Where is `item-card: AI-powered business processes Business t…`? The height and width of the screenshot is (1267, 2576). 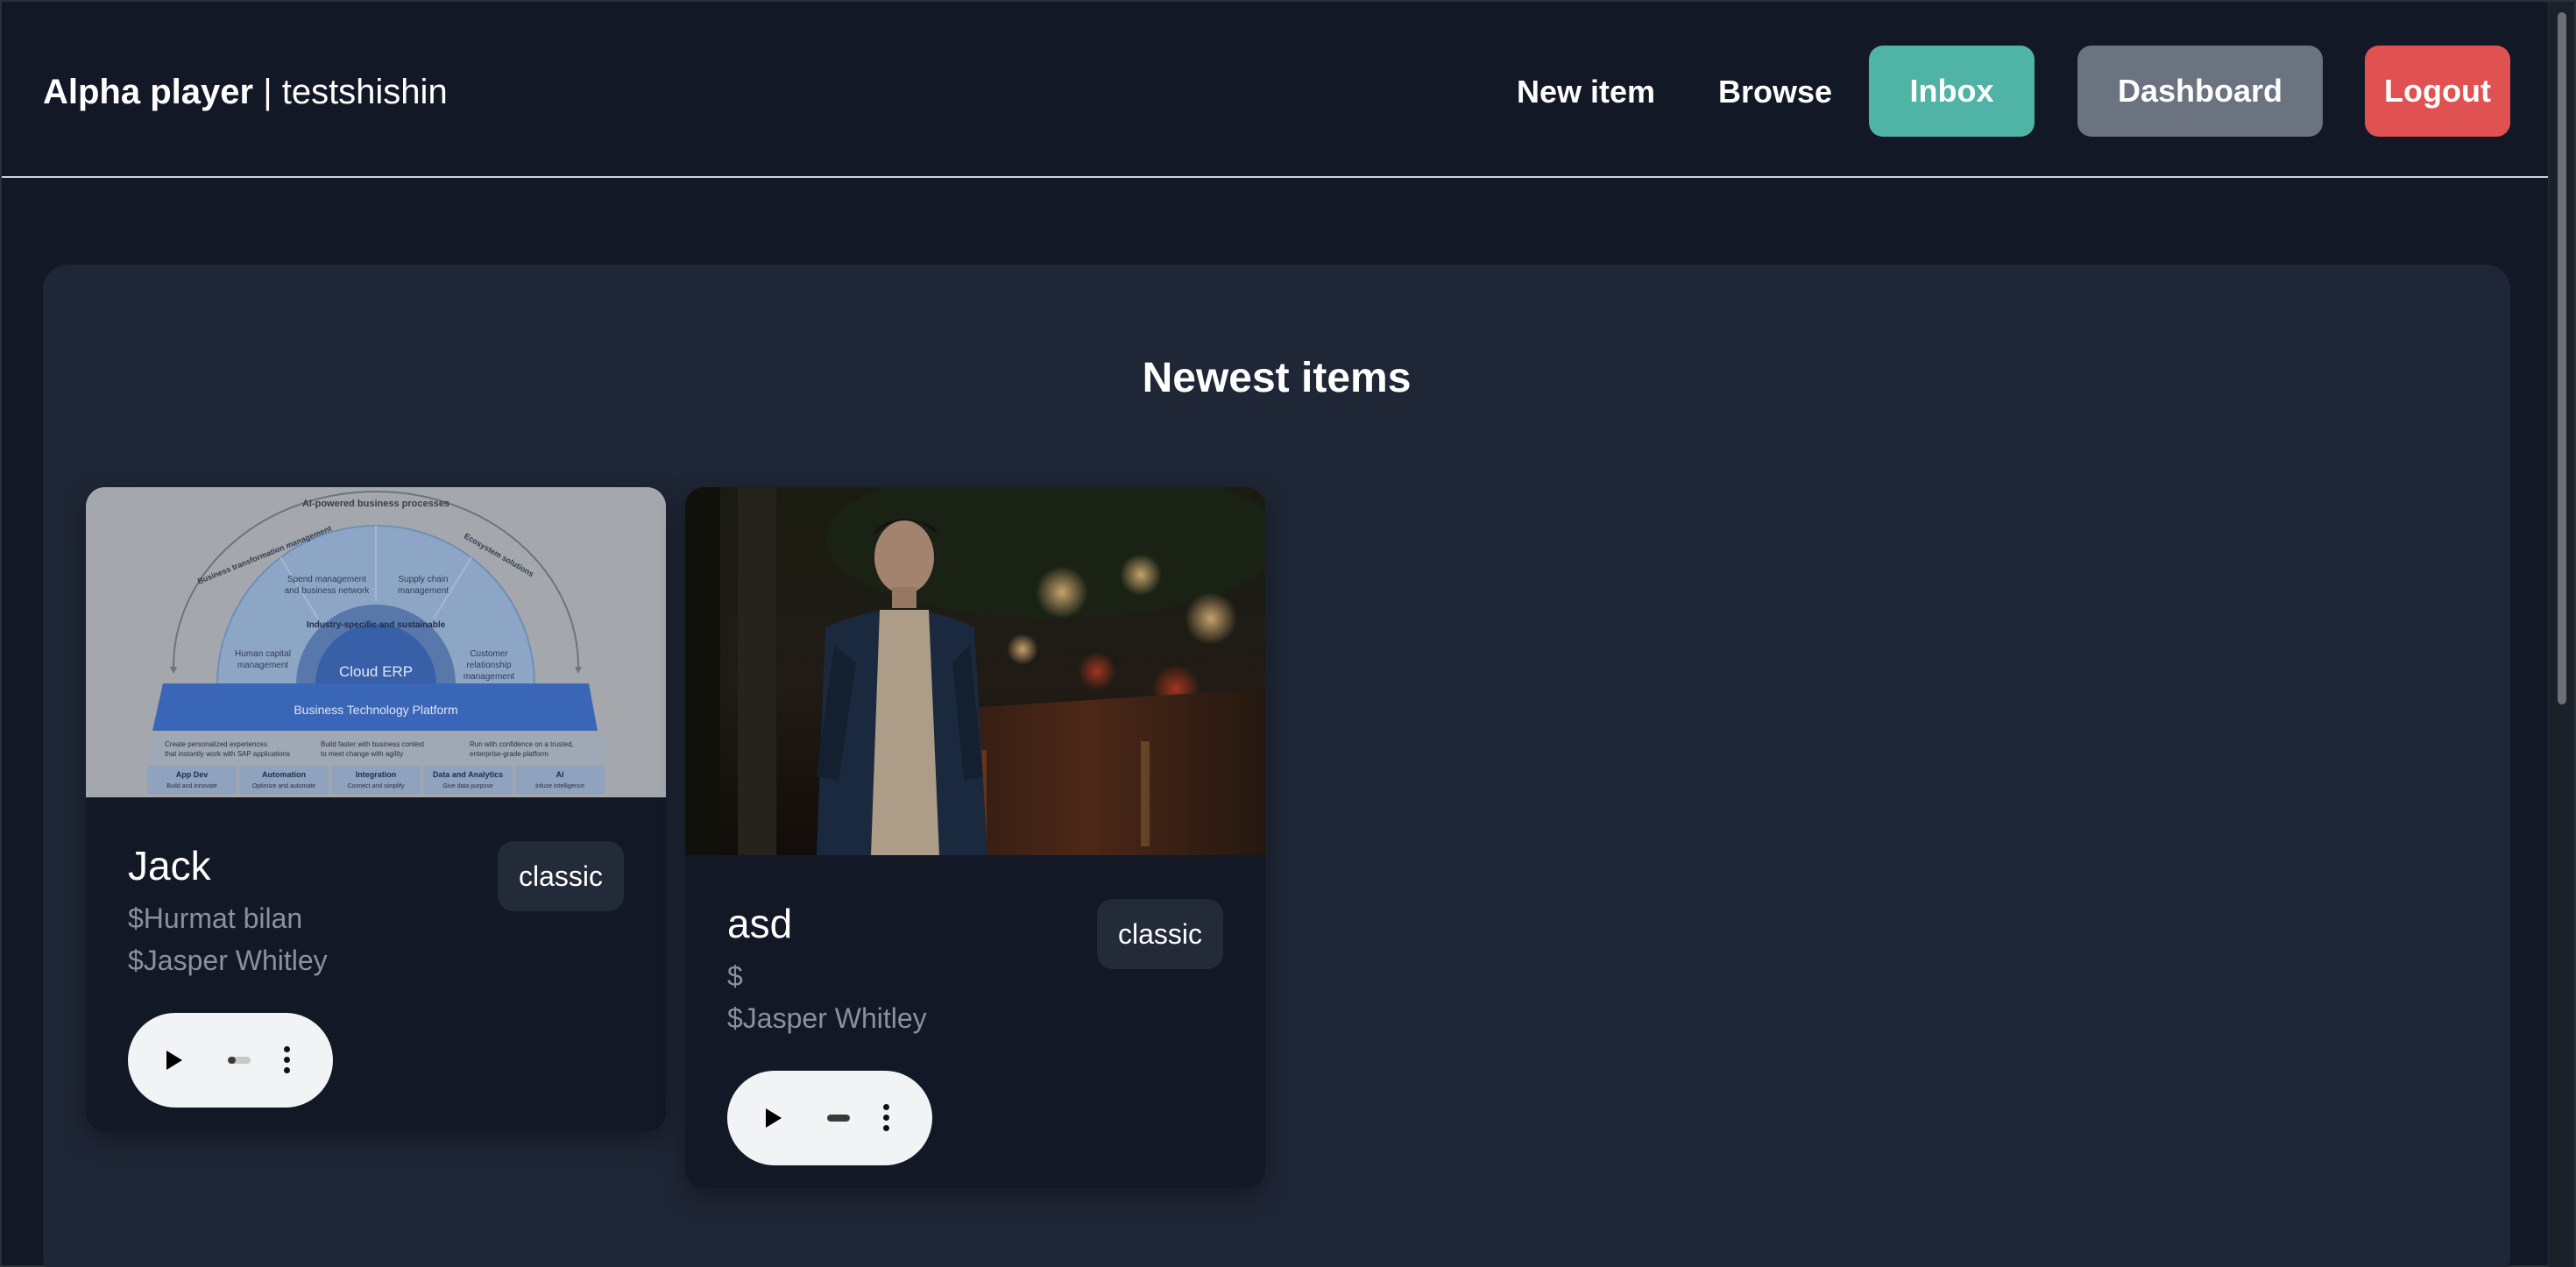 item-card: AI-powered business processes Business t… is located at coordinates (376, 809).